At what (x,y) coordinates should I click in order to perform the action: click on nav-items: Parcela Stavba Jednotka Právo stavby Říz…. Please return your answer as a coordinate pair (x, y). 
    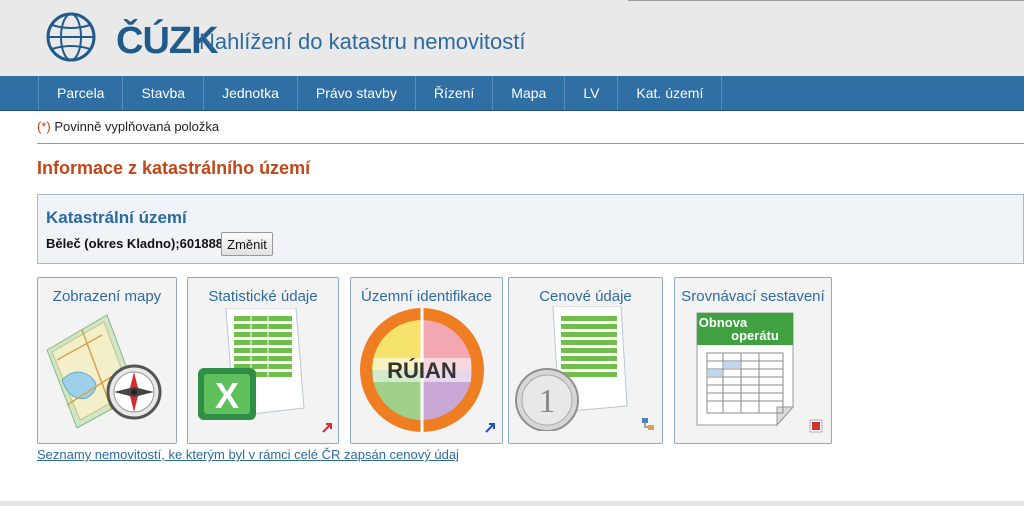
    Looking at the image, I should click on (380, 93).